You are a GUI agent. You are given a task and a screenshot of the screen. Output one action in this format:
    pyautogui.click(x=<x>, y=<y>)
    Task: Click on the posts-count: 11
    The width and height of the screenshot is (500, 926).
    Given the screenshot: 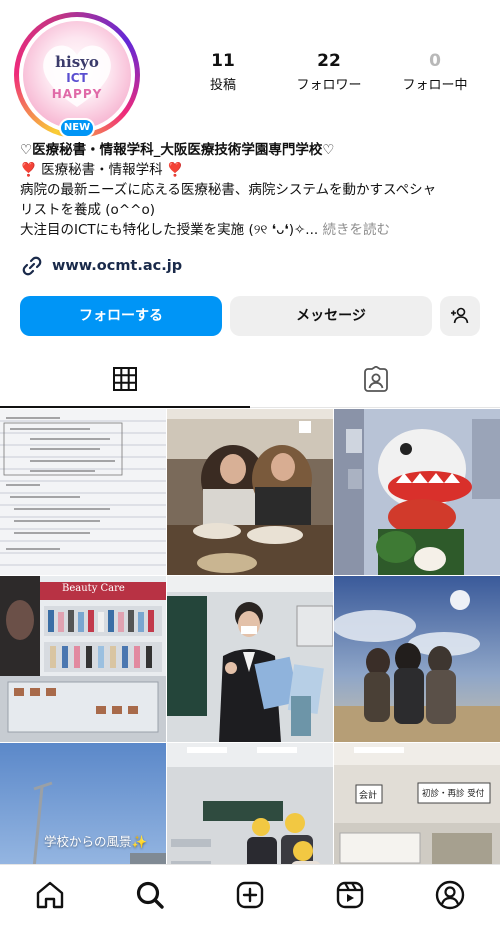 What is the action you would take?
    pyautogui.click(x=223, y=61)
    